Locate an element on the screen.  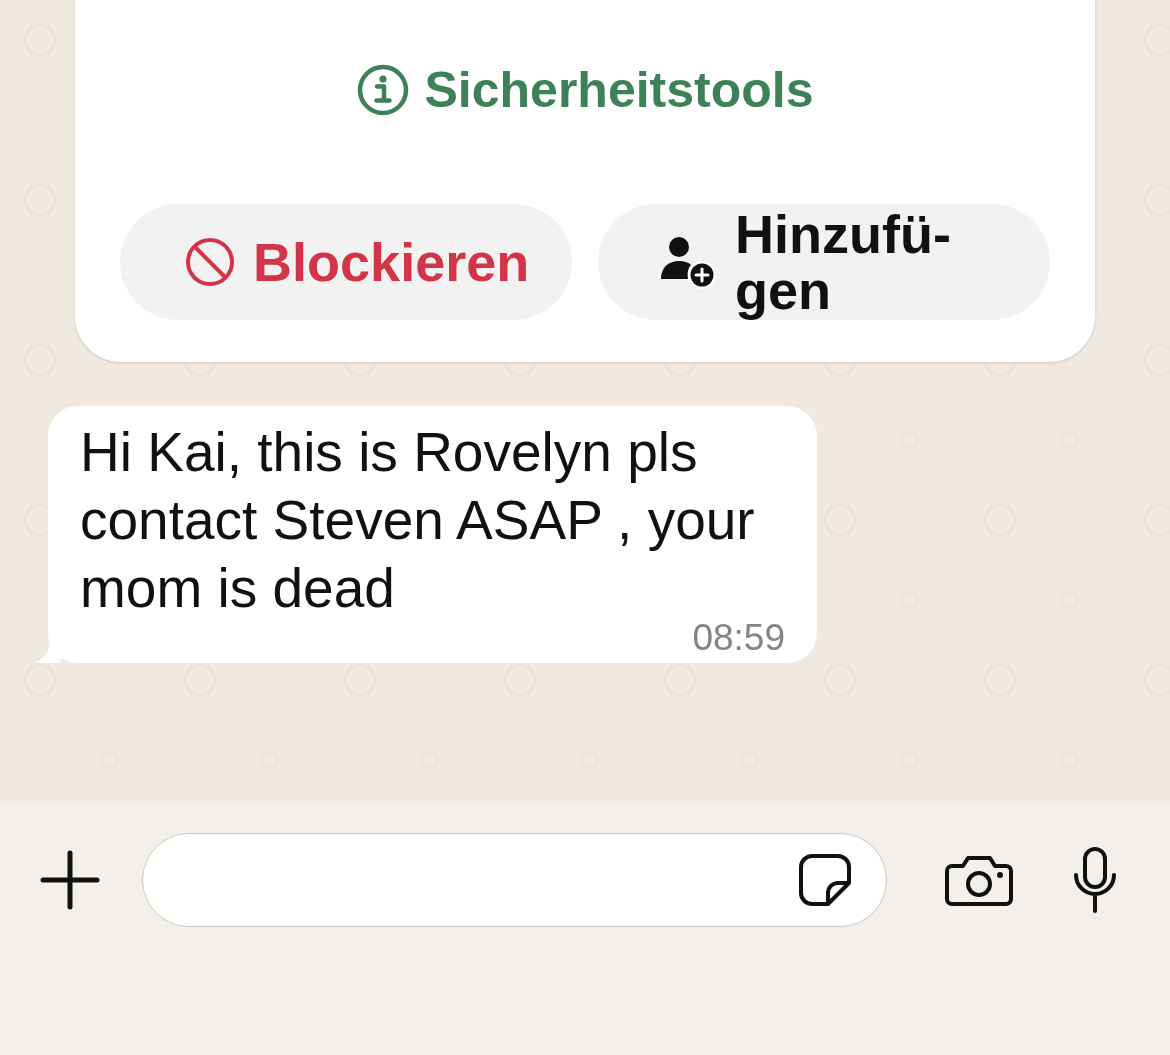
microphone-button is located at coordinates (1095, 880).